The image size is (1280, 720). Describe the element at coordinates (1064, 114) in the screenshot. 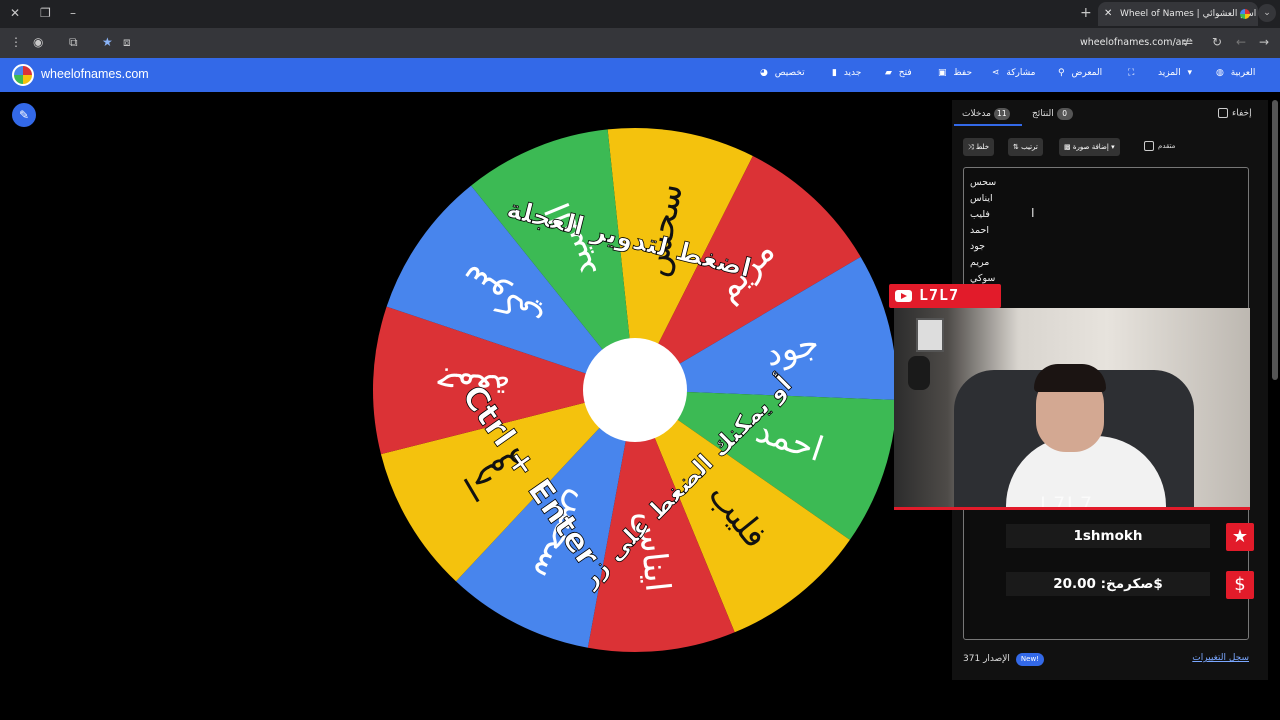

I see `results-count-badge: 0` at that location.